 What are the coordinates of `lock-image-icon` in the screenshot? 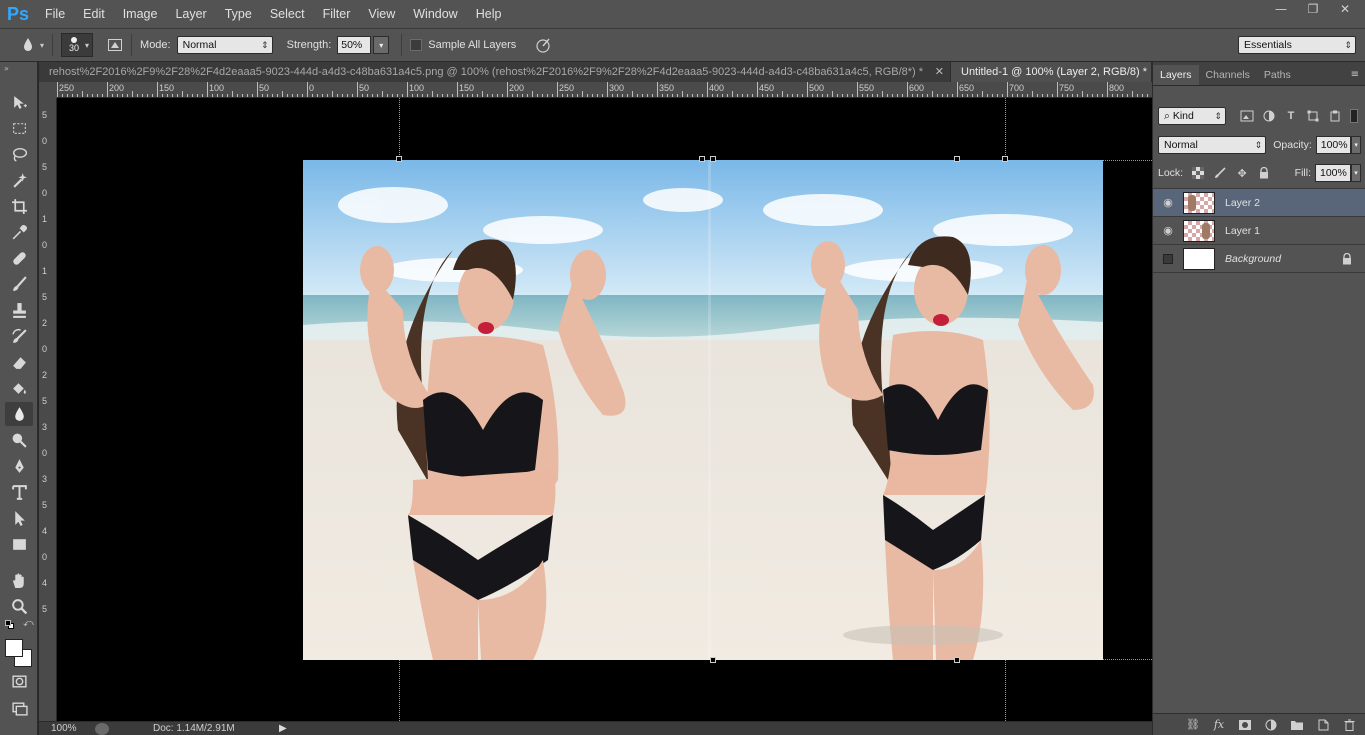 It's located at (1220, 173).